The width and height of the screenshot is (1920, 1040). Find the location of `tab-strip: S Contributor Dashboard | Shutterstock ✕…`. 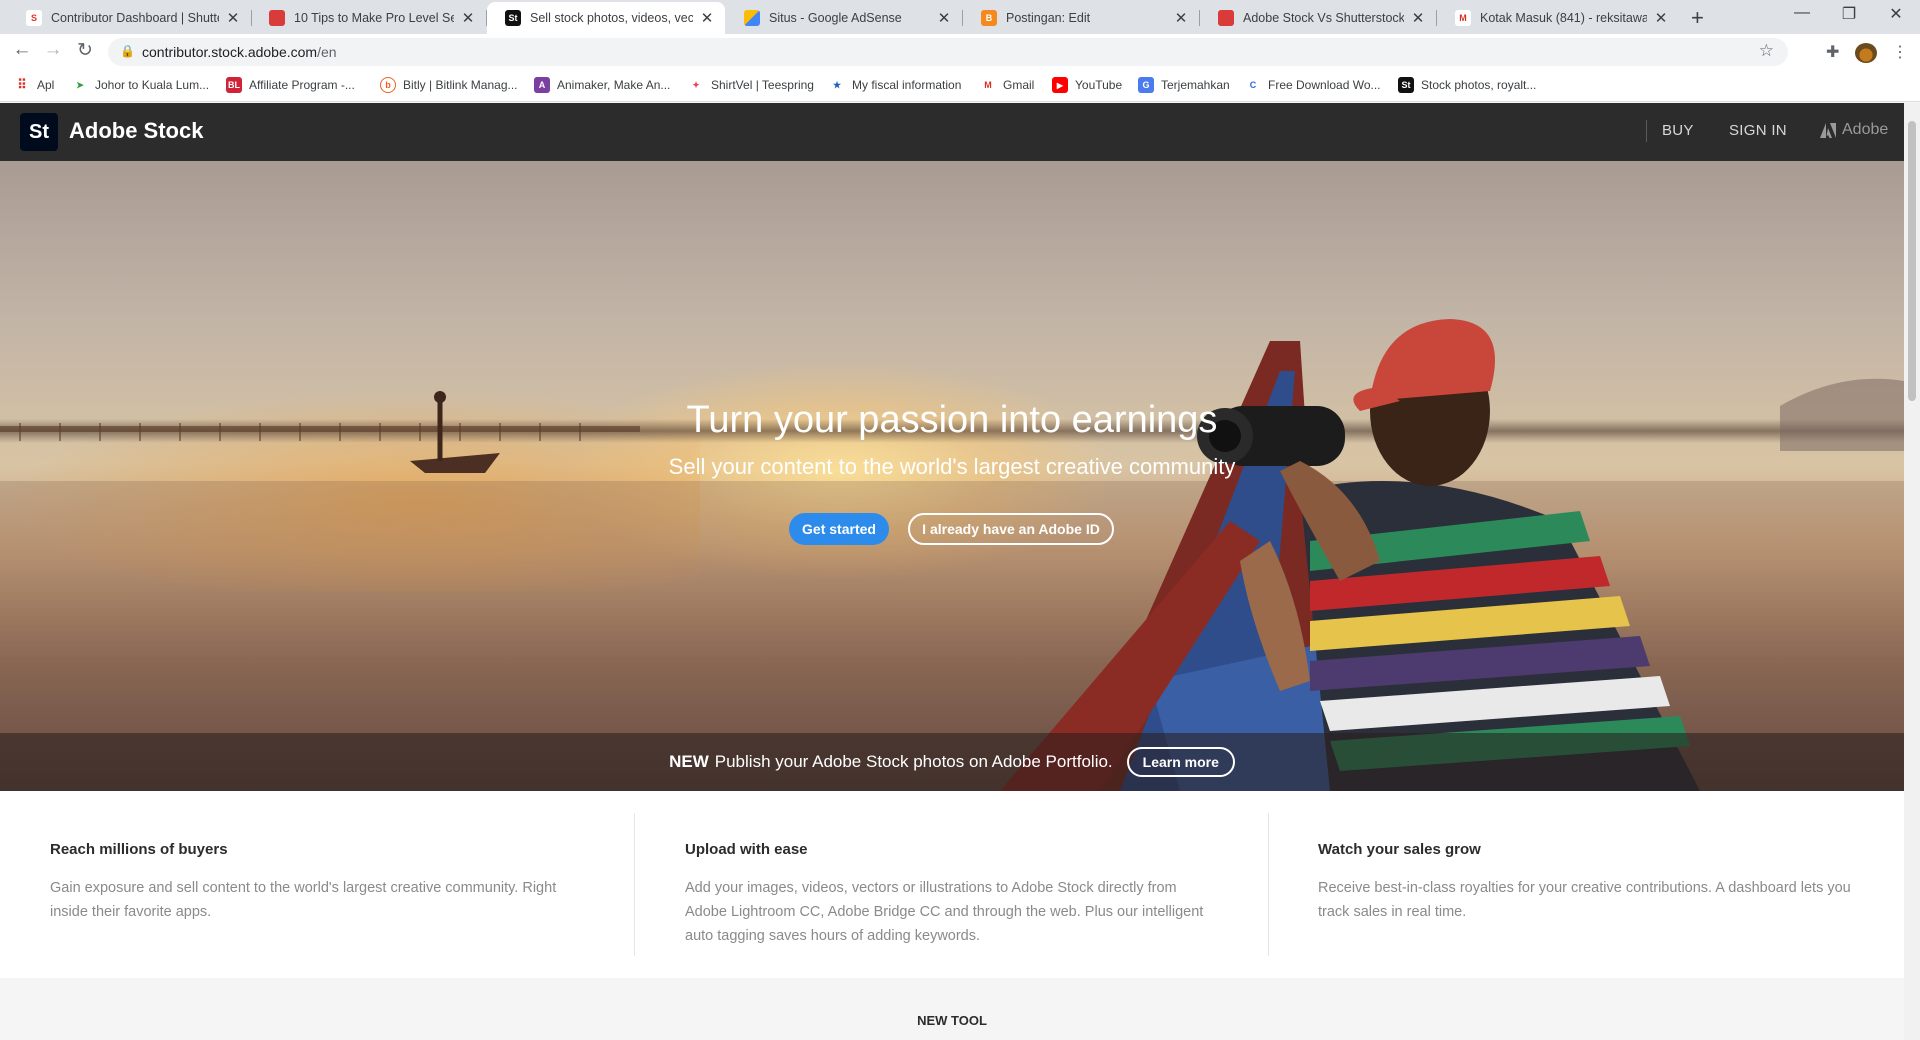

tab-strip: S Contributor Dashboard | Shutterstock ✕… is located at coordinates (960, 17).